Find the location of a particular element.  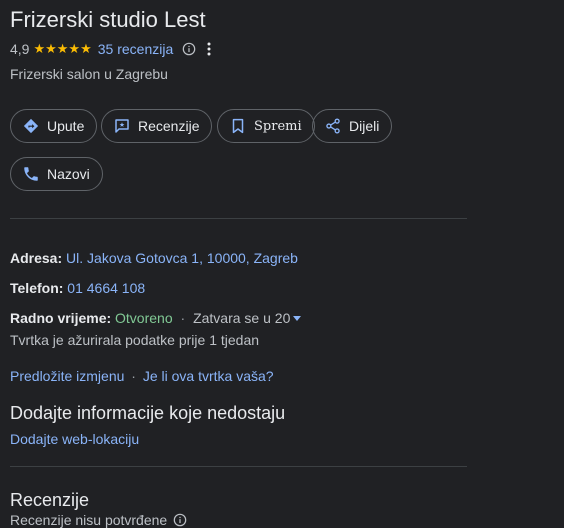

more-options-icon is located at coordinates (209, 49).